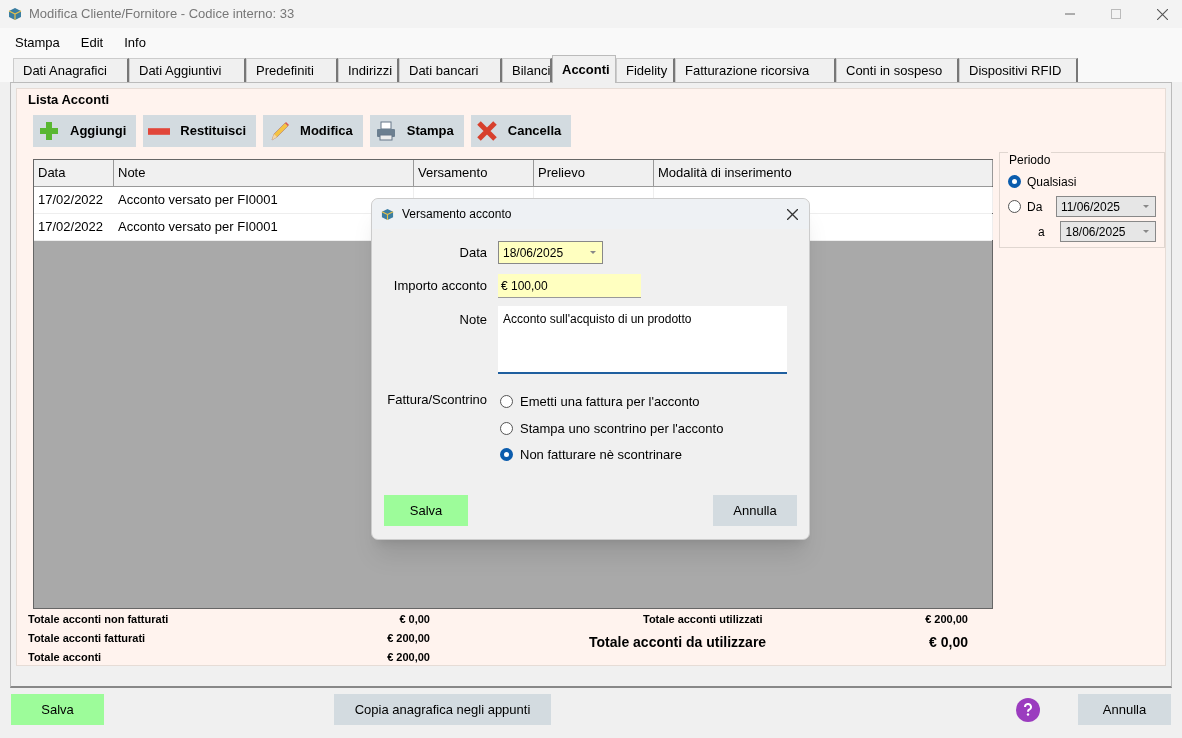 This screenshot has height=738, width=1182. I want to click on edit-button: Modifica, so click(313, 131).